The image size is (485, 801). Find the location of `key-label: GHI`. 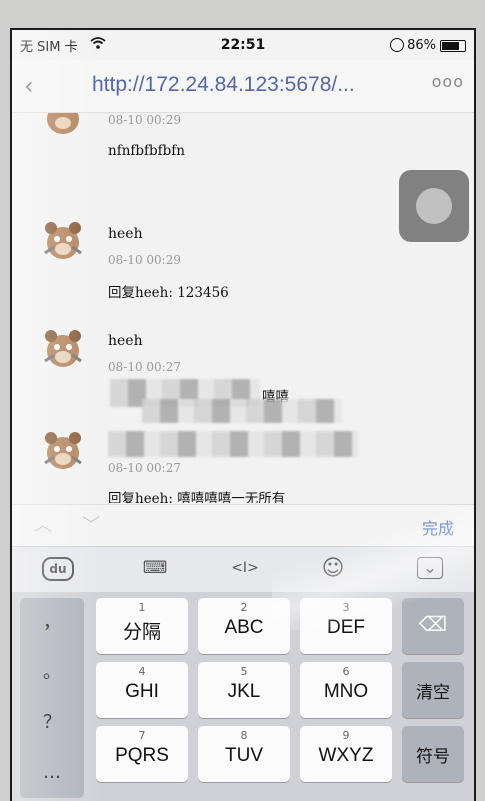

key-label: GHI is located at coordinates (142, 691).